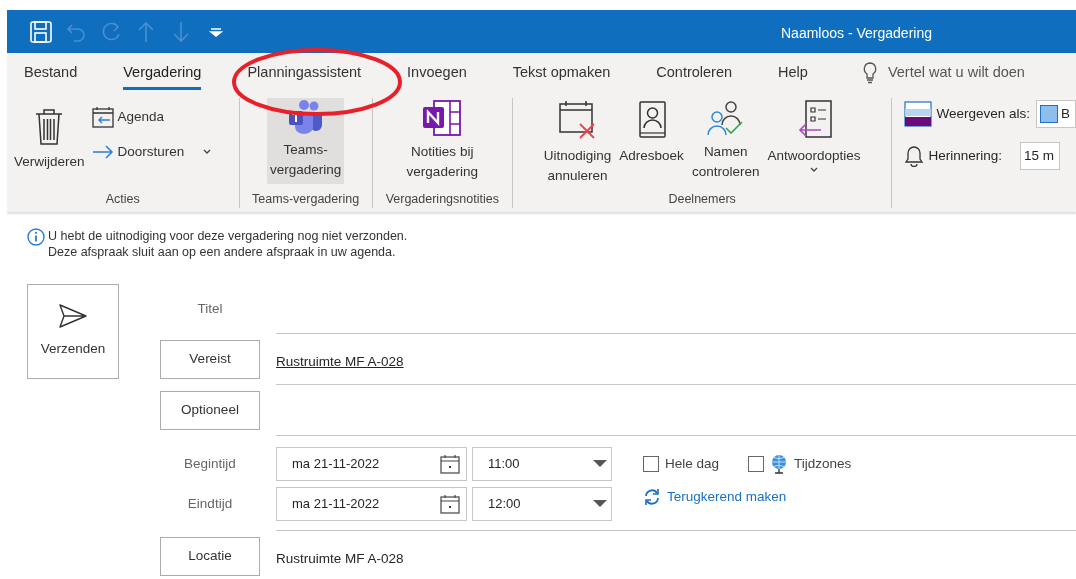 This screenshot has width=1076, height=579. I want to click on field-label: Weergeven als:, so click(983, 113).